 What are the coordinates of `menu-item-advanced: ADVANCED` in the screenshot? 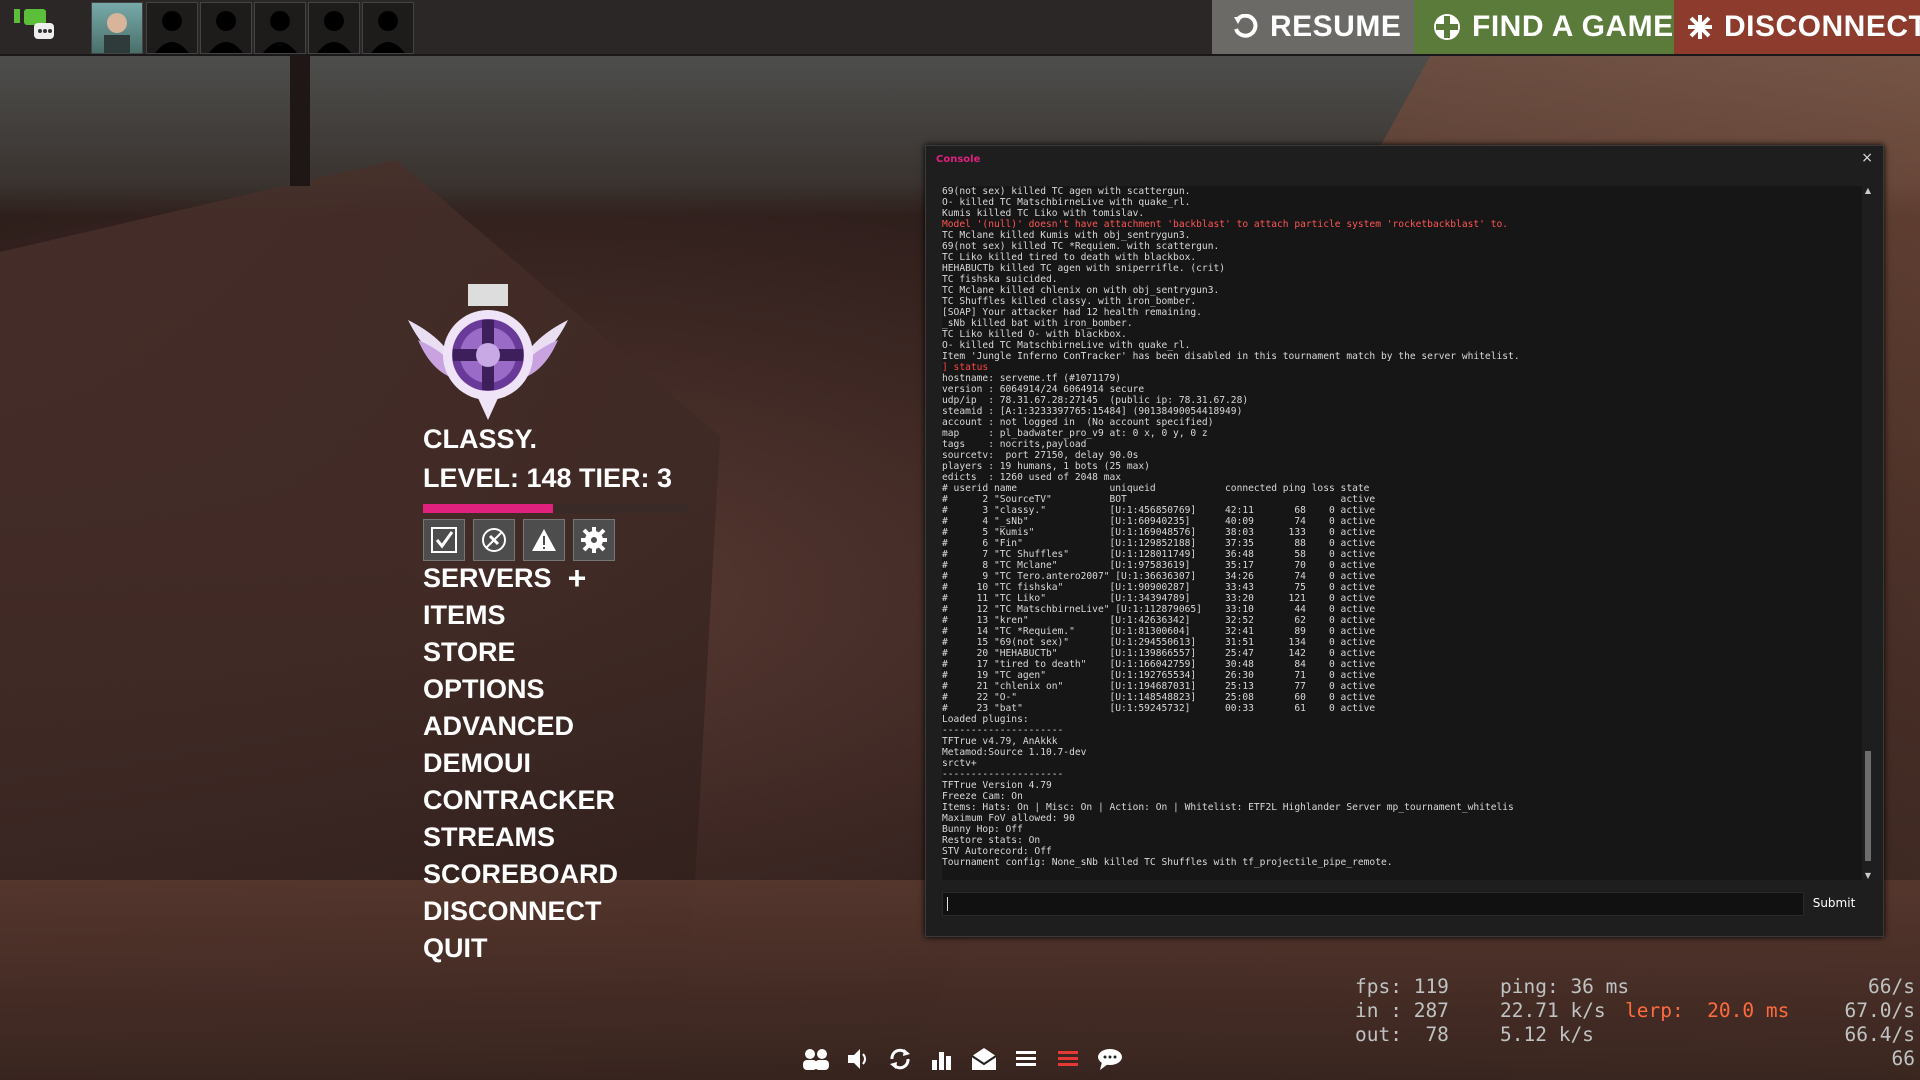 It's located at (520, 726).